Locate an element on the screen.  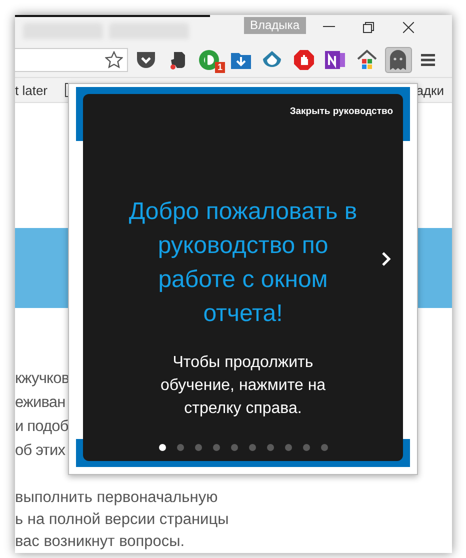
article-text: ь на полной версии страницы is located at coordinates (122, 520).